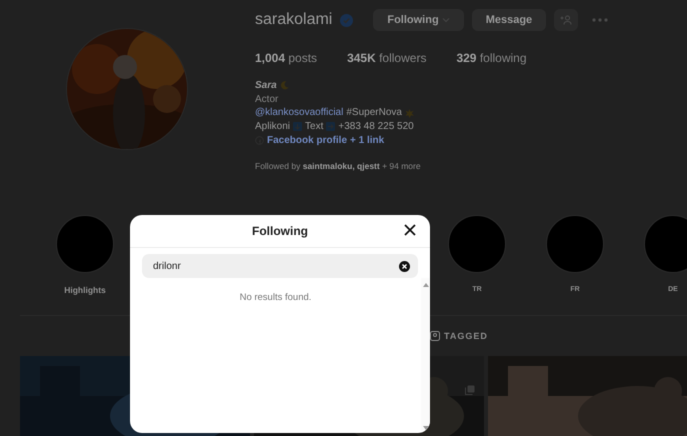 This screenshot has width=687, height=436. I want to click on tagged-tab: TAGGED, so click(459, 336).